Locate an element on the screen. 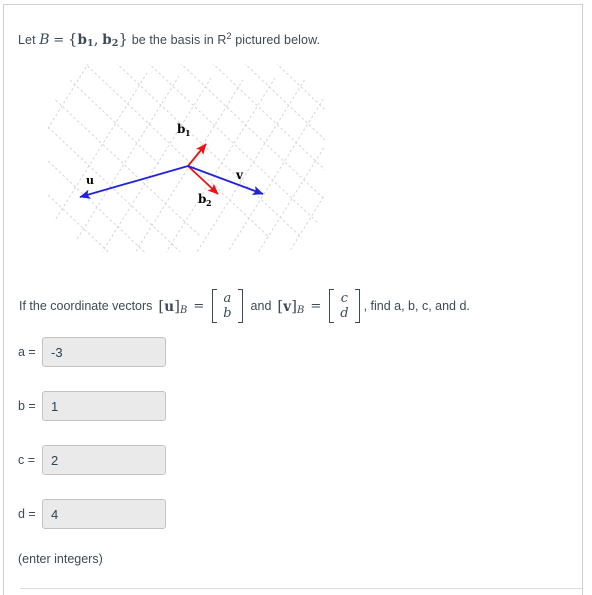 This screenshot has height=595, width=592. vector-u-label: u is located at coordinates (90, 180).